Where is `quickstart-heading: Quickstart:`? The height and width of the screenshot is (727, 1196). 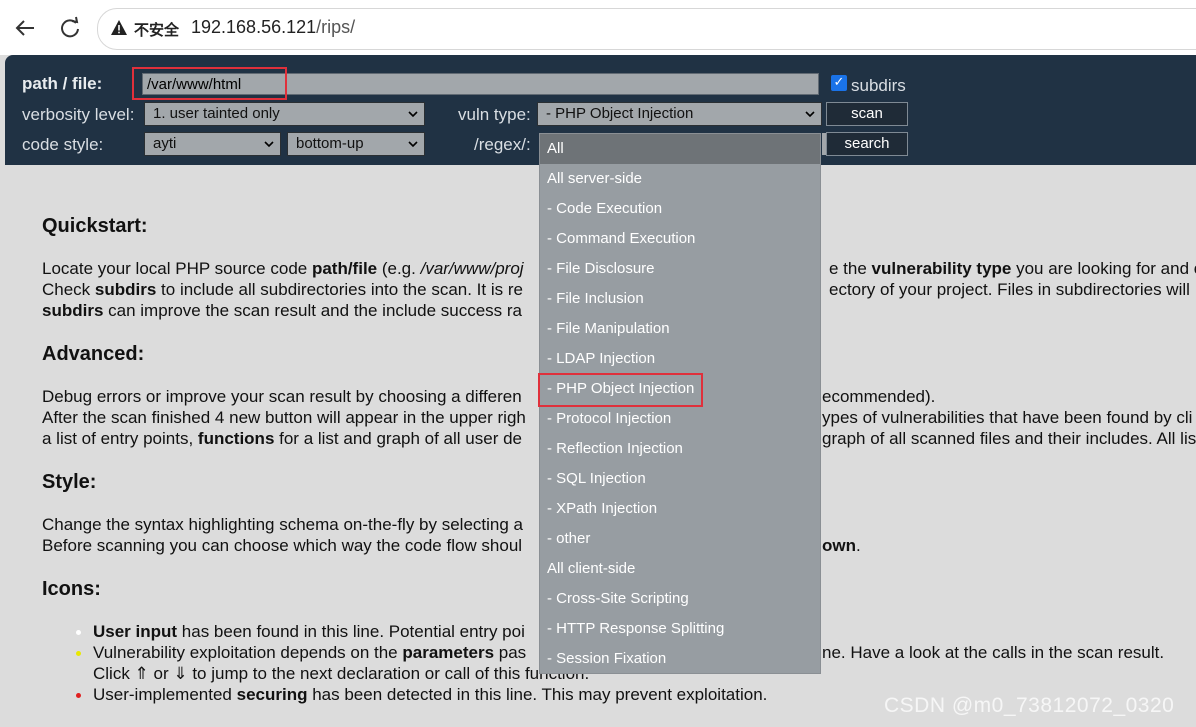
quickstart-heading: Quickstart: is located at coordinates (95, 226).